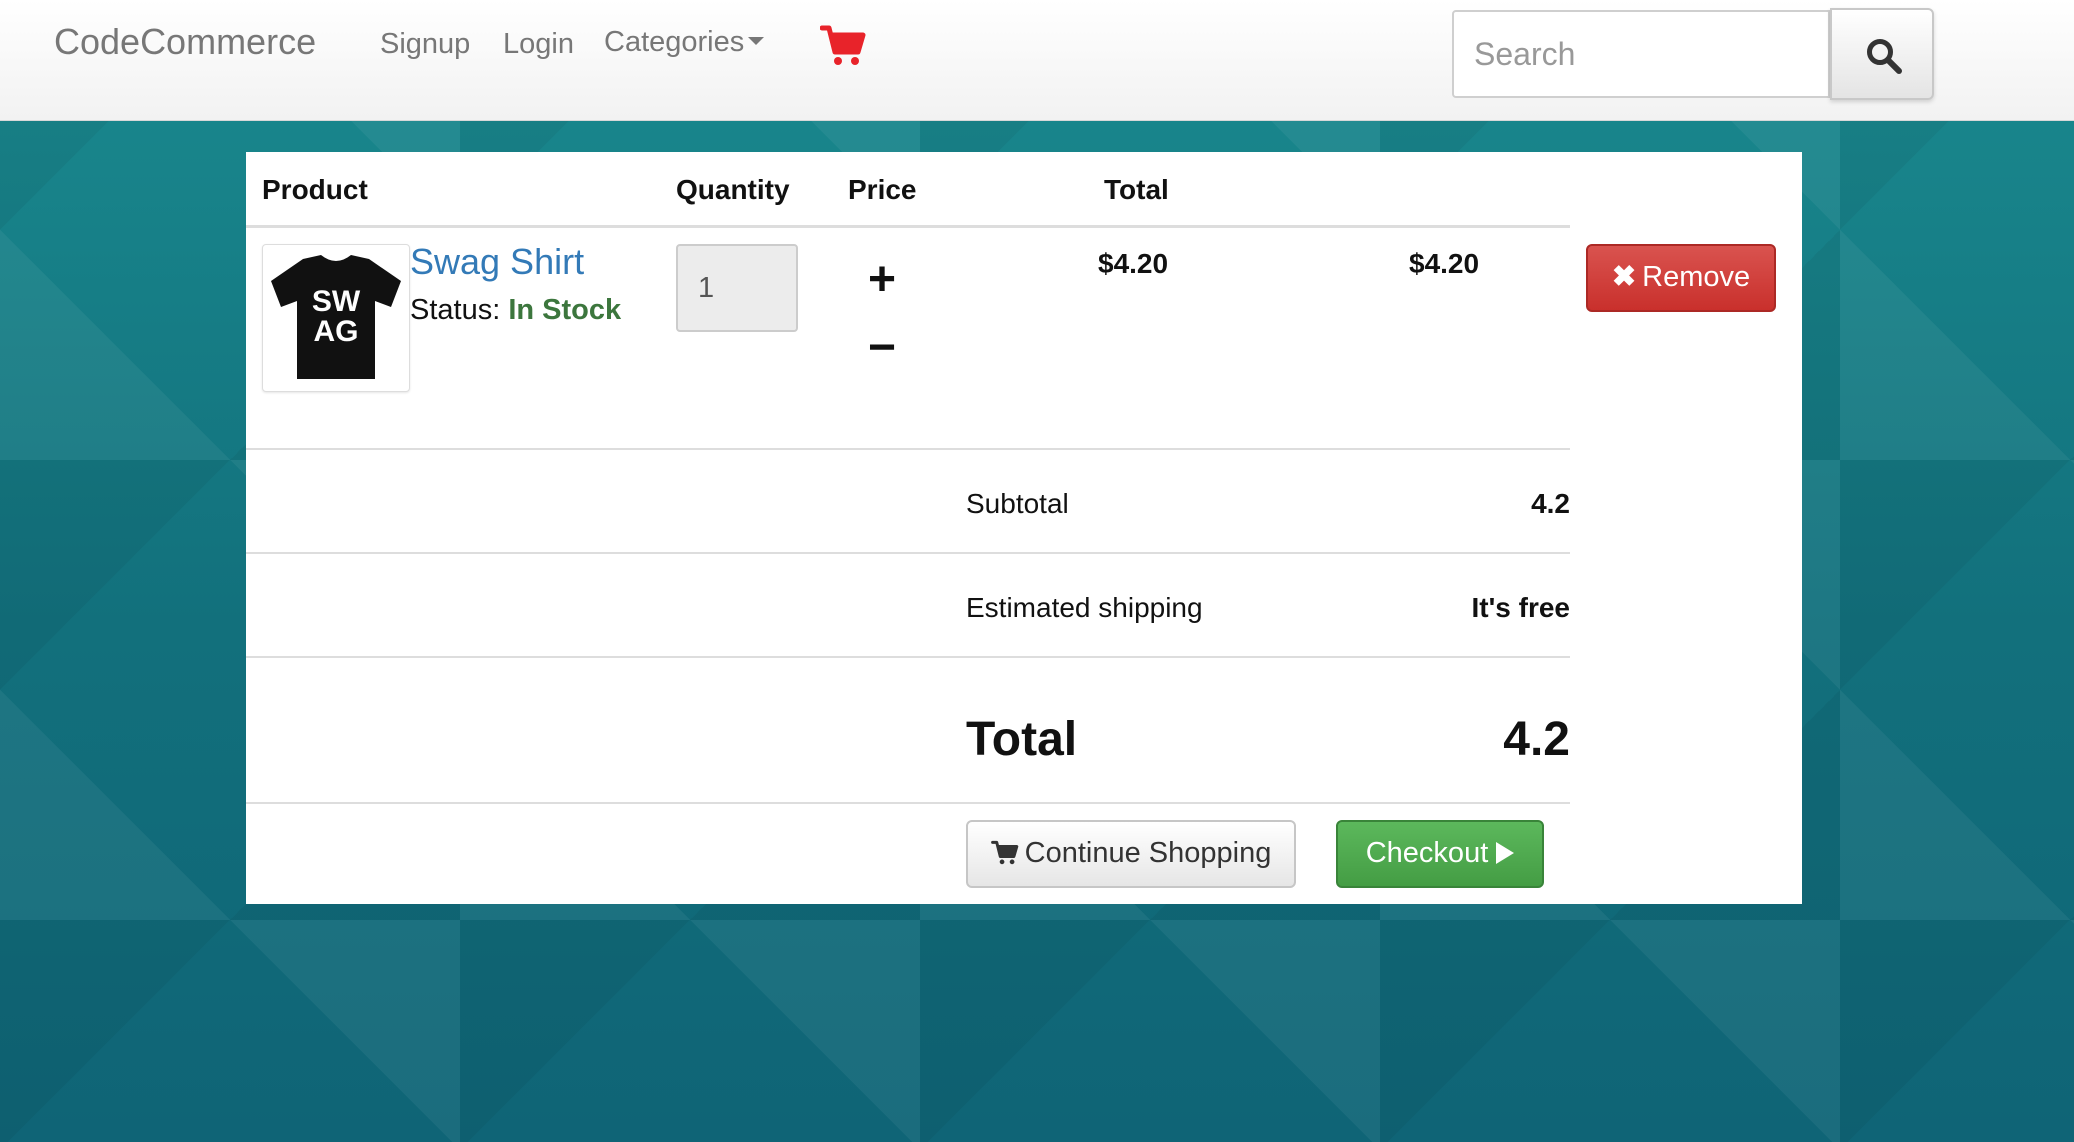 The height and width of the screenshot is (1142, 2074). Describe the element at coordinates (908, 553) in the screenshot. I see `subtotal-divider` at that location.